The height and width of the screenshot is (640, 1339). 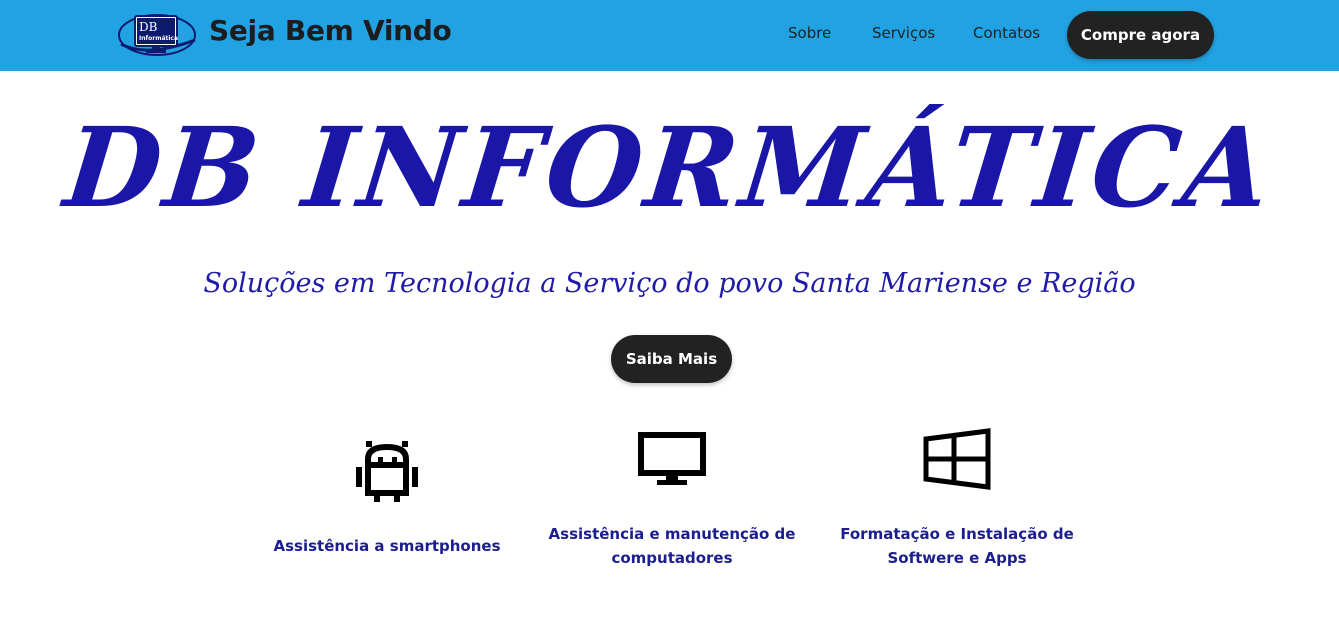 I want to click on db-informatica-logo: DB Informática, so click(x=157, y=35).